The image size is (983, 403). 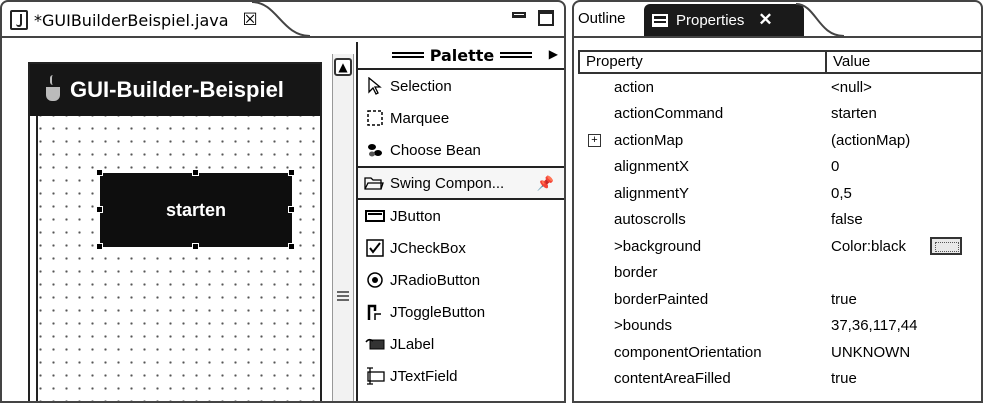 What do you see at coordinates (658, 246) in the screenshot?
I see `property-name: >background` at bounding box center [658, 246].